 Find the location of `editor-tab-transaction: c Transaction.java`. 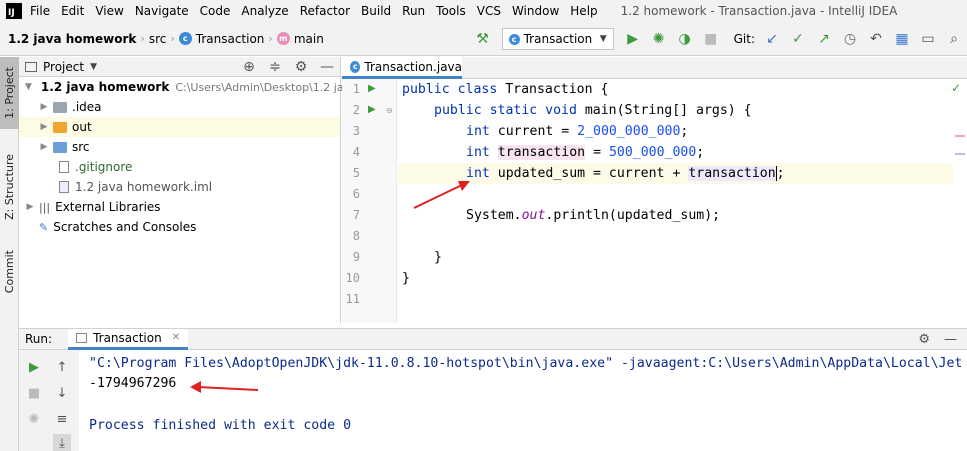

editor-tab-transaction: c Transaction.java is located at coordinates (402, 68).